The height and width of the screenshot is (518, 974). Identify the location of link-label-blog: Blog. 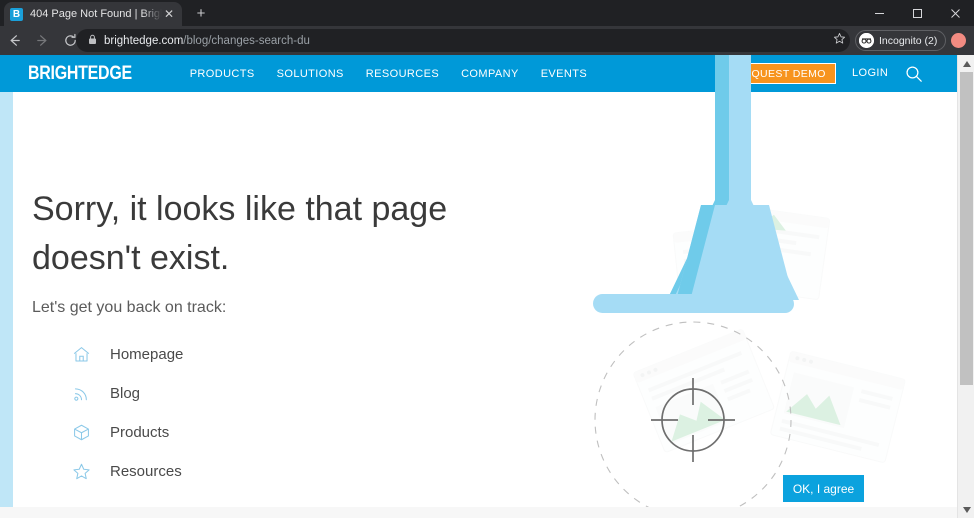
(125, 393).